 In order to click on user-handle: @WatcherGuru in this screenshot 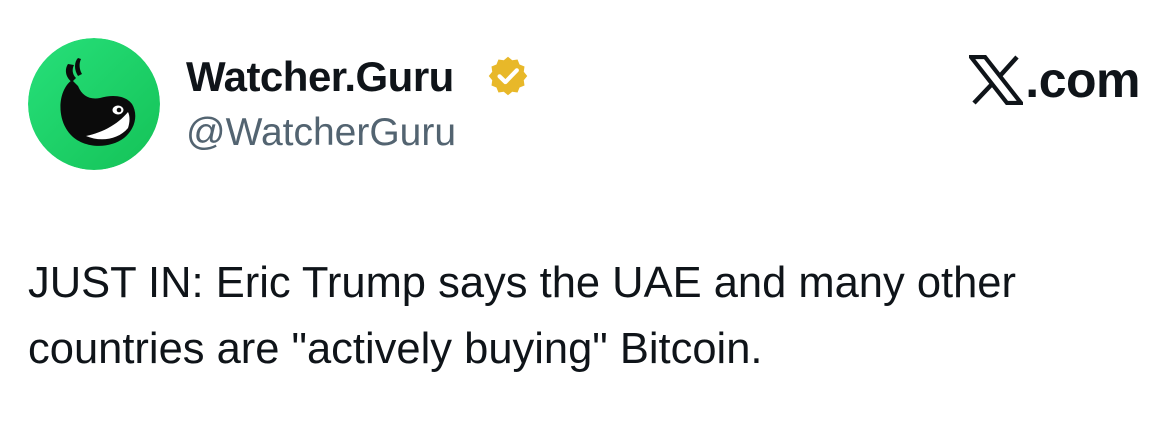, I will do `click(321, 133)`.